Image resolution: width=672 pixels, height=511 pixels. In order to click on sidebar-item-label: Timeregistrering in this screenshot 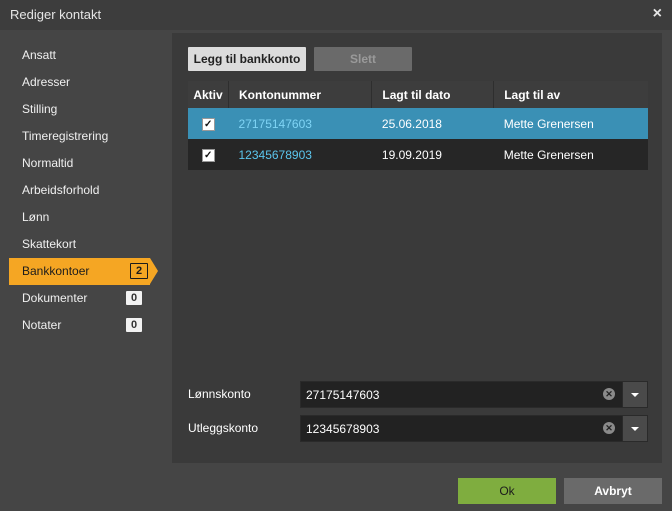, I will do `click(65, 136)`.